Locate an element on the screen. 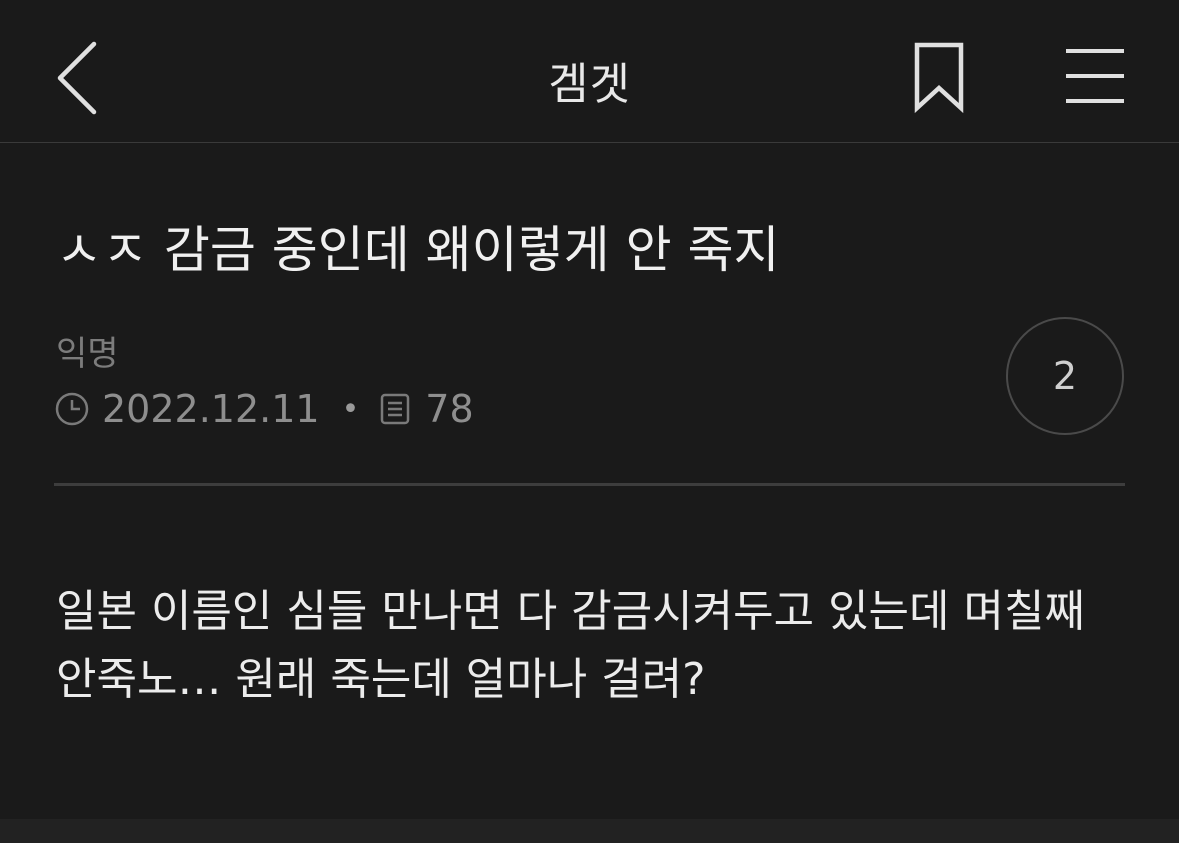 The width and height of the screenshot is (1179, 843). document-views-icon is located at coordinates (395, 409).